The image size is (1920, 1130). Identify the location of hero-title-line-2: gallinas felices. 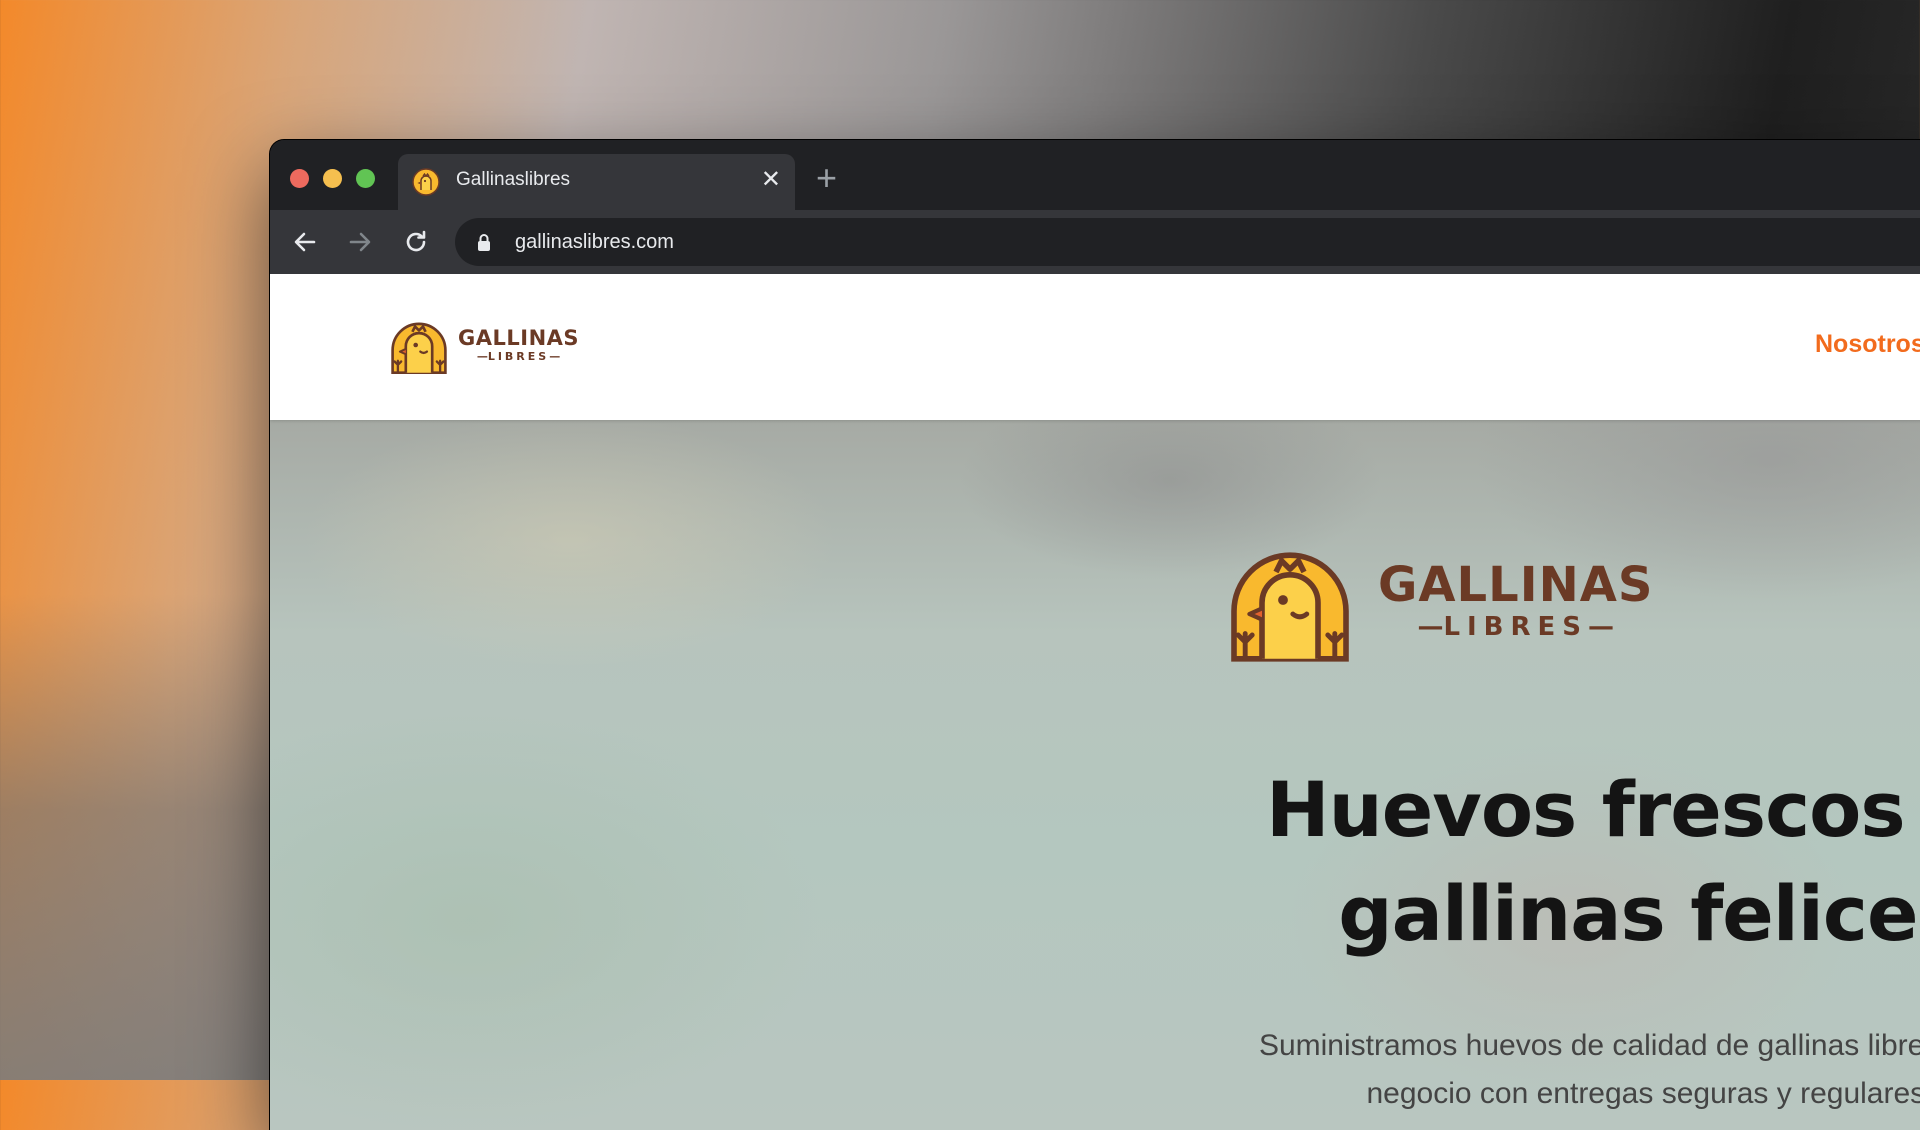
(1629, 913).